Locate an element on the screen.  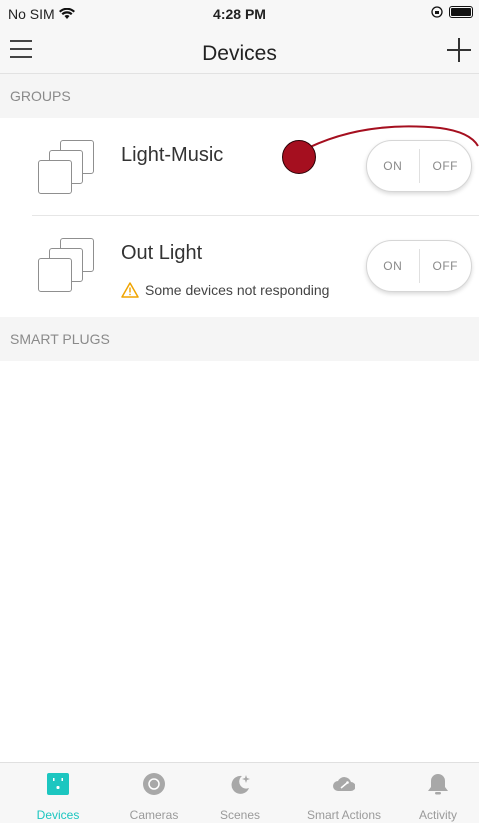
groups-section-header: GROUPS is located at coordinates (239, 96).